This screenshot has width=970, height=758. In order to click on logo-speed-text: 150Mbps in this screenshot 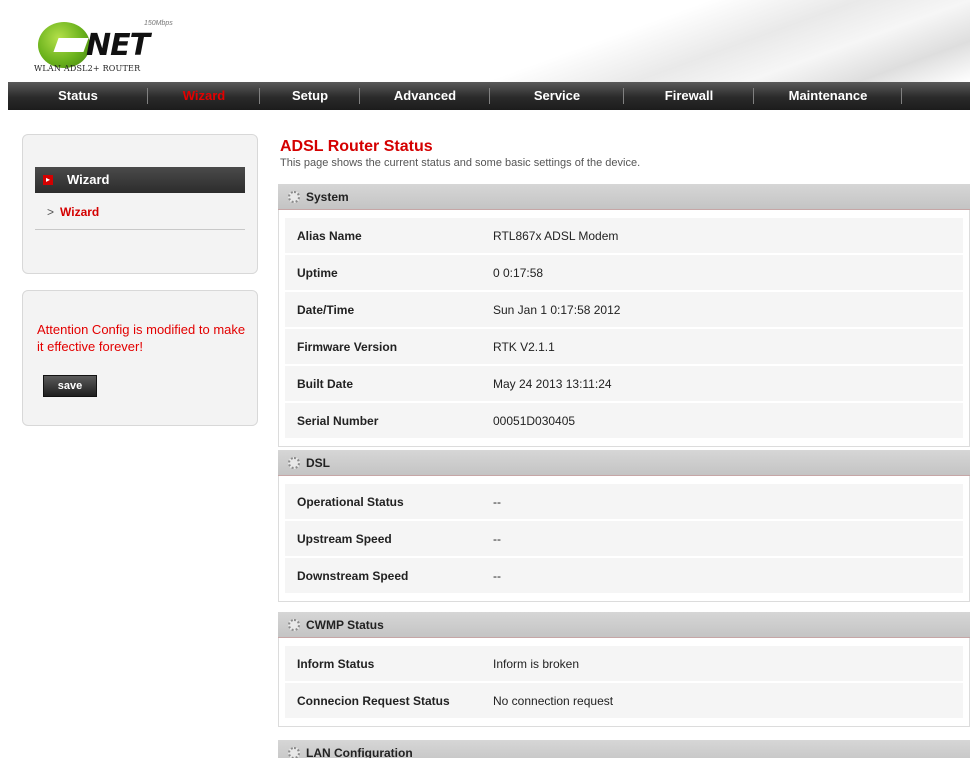, I will do `click(158, 23)`.